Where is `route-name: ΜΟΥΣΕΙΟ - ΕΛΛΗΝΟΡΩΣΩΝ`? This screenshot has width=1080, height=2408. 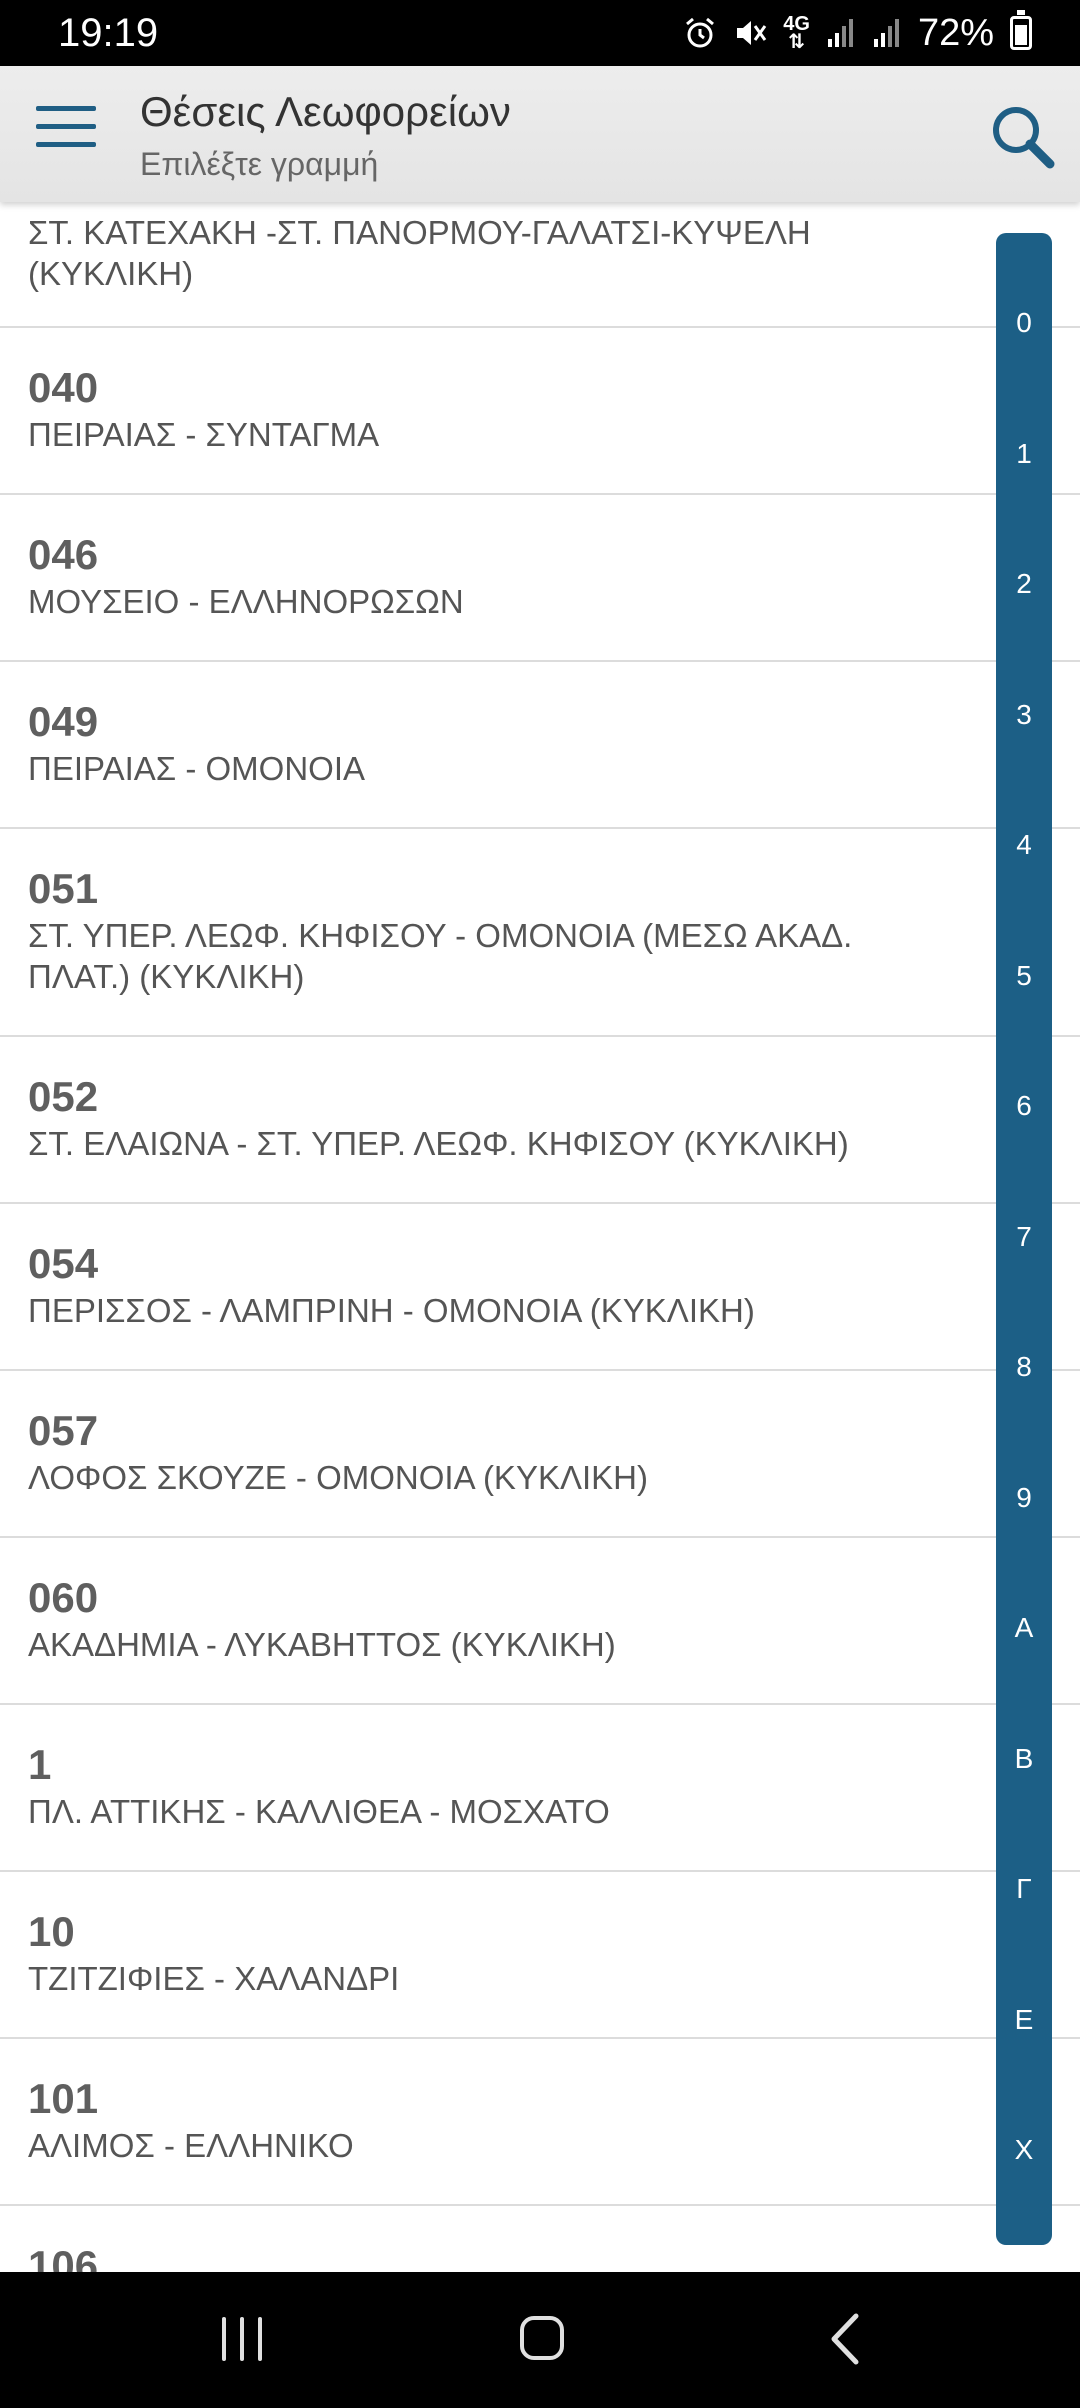
route-name: ΜΟΥΣΕΙΟ - ΕΛΛΗΝΟΡΩΣΩΝ is located at coordinates (246, 601).